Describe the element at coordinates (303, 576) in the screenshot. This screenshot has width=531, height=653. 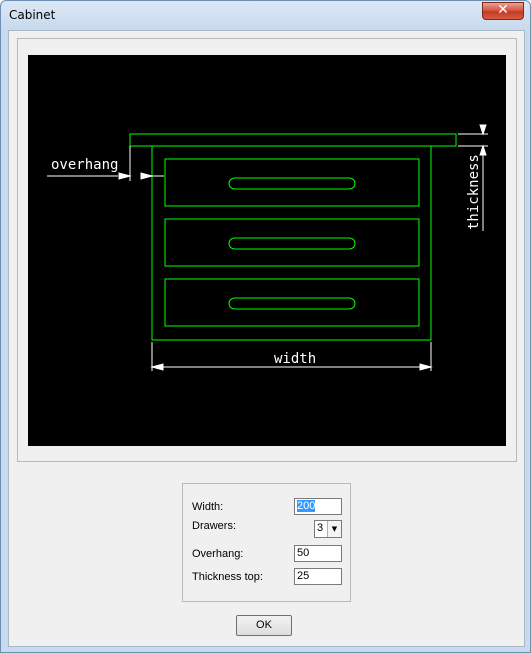
I see `thickness-top-field-value: 25` at that location.